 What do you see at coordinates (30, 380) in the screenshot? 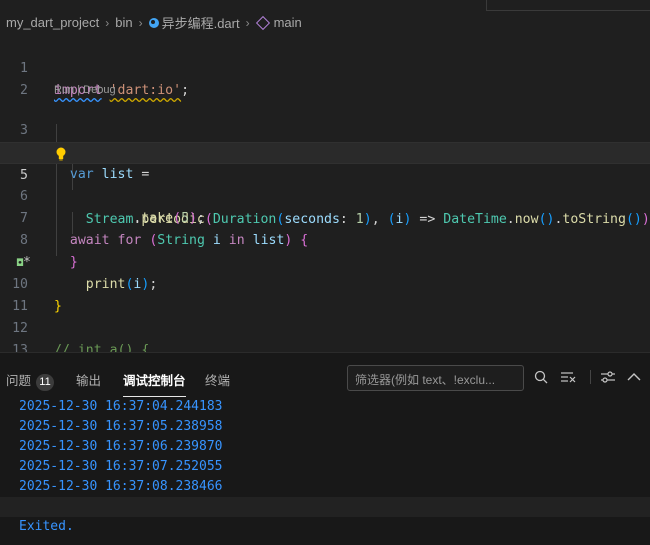
I see `tab-problems: 问题 11` at bounding box center [30, 380].